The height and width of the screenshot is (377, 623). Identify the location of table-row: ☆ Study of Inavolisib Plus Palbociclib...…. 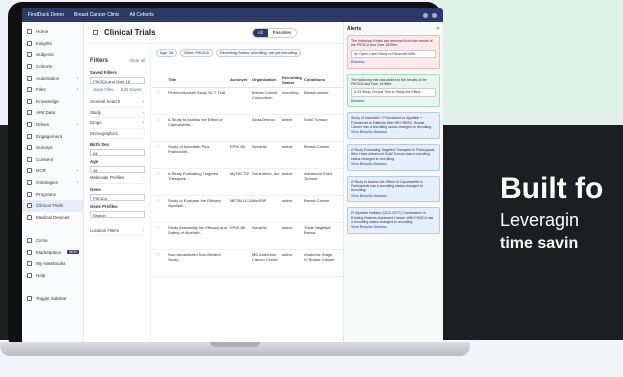
(247, 155).